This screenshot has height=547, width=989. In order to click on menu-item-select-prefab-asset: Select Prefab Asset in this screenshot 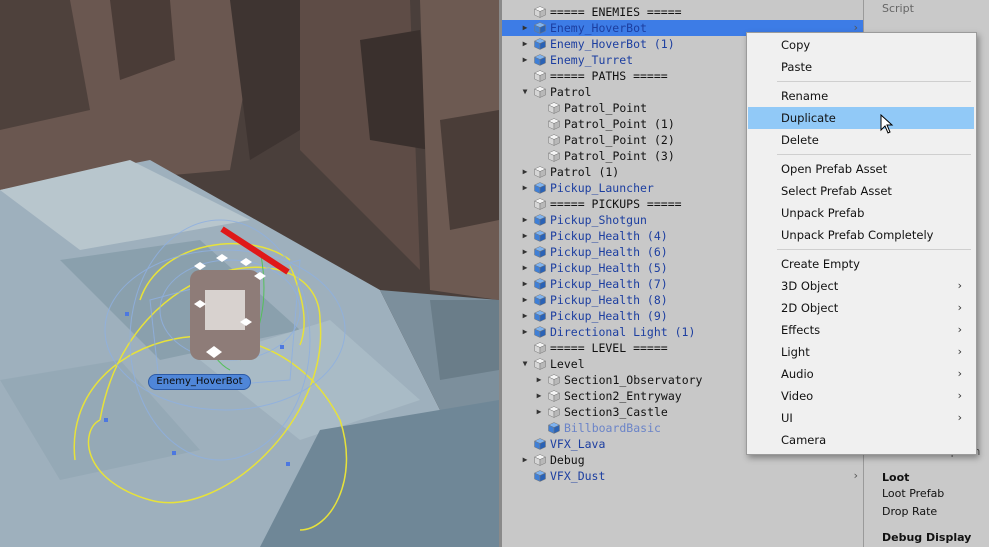, I will do `click(861, 191)`.